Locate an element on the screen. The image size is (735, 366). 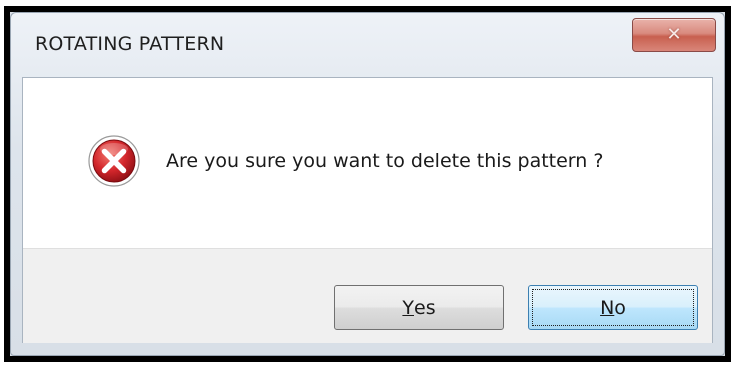
yes-accelerator: Y is located at coordinates (408, 307).